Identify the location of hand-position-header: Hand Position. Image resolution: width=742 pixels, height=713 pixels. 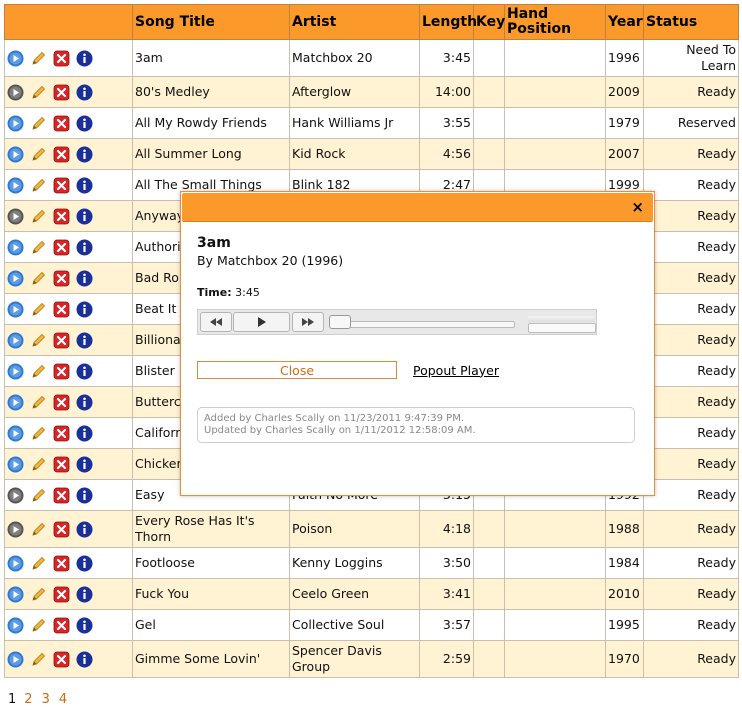
(555, 22).